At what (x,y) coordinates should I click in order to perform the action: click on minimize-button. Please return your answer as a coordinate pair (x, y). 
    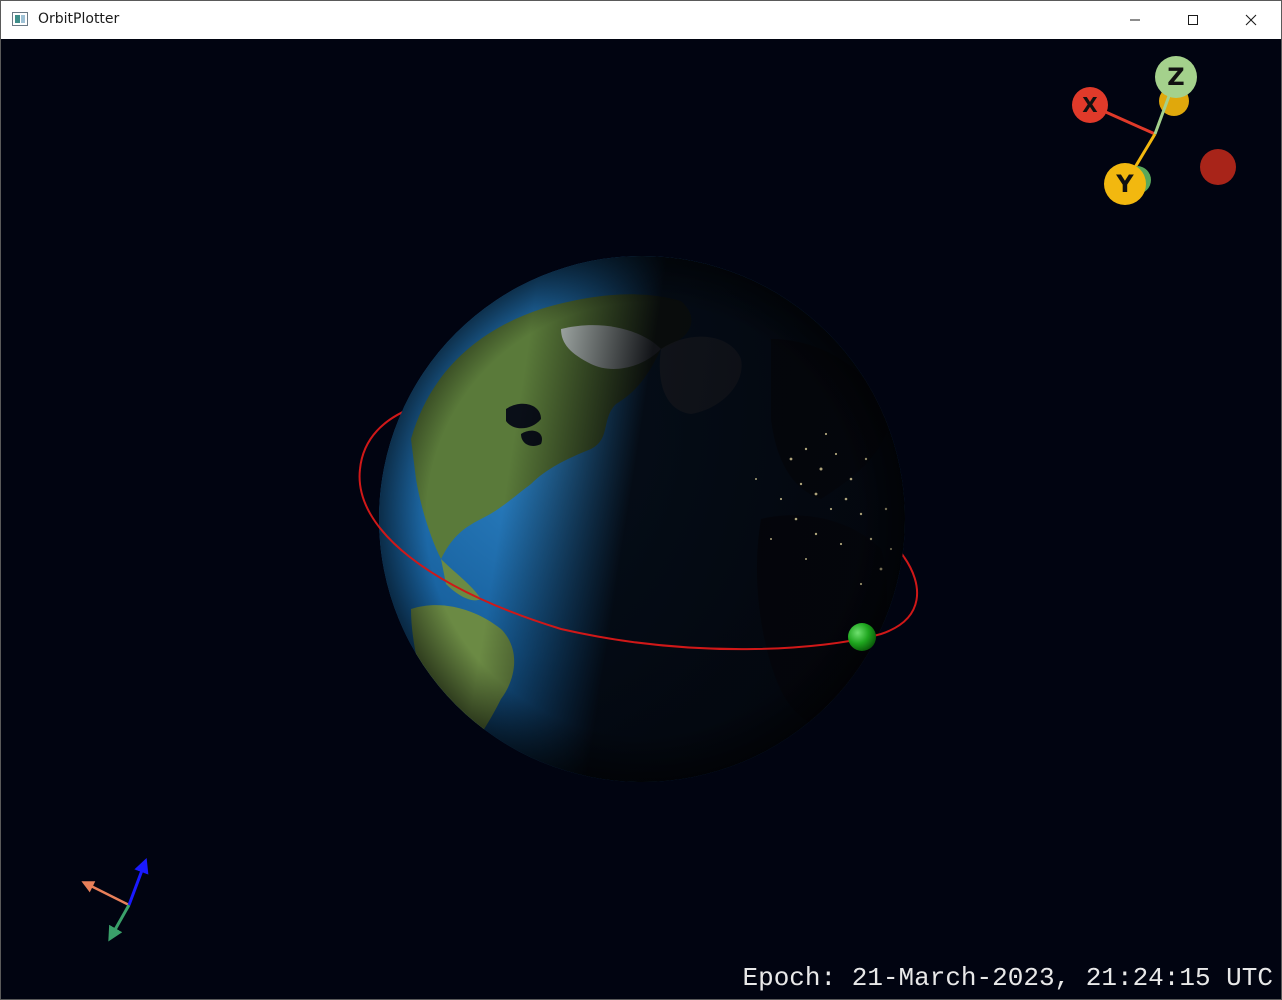
    Looking at the image, I should click on (1135, 20).